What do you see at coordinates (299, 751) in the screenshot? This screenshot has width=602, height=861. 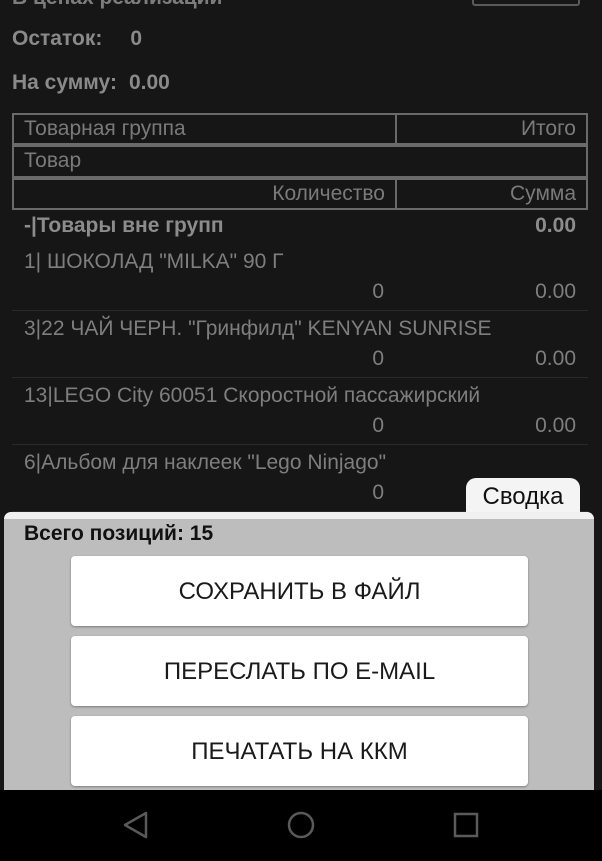 I see `print-kkm-button: ПЕЧАТАТЬ НА ККМ` at bounding box center [299, 751].